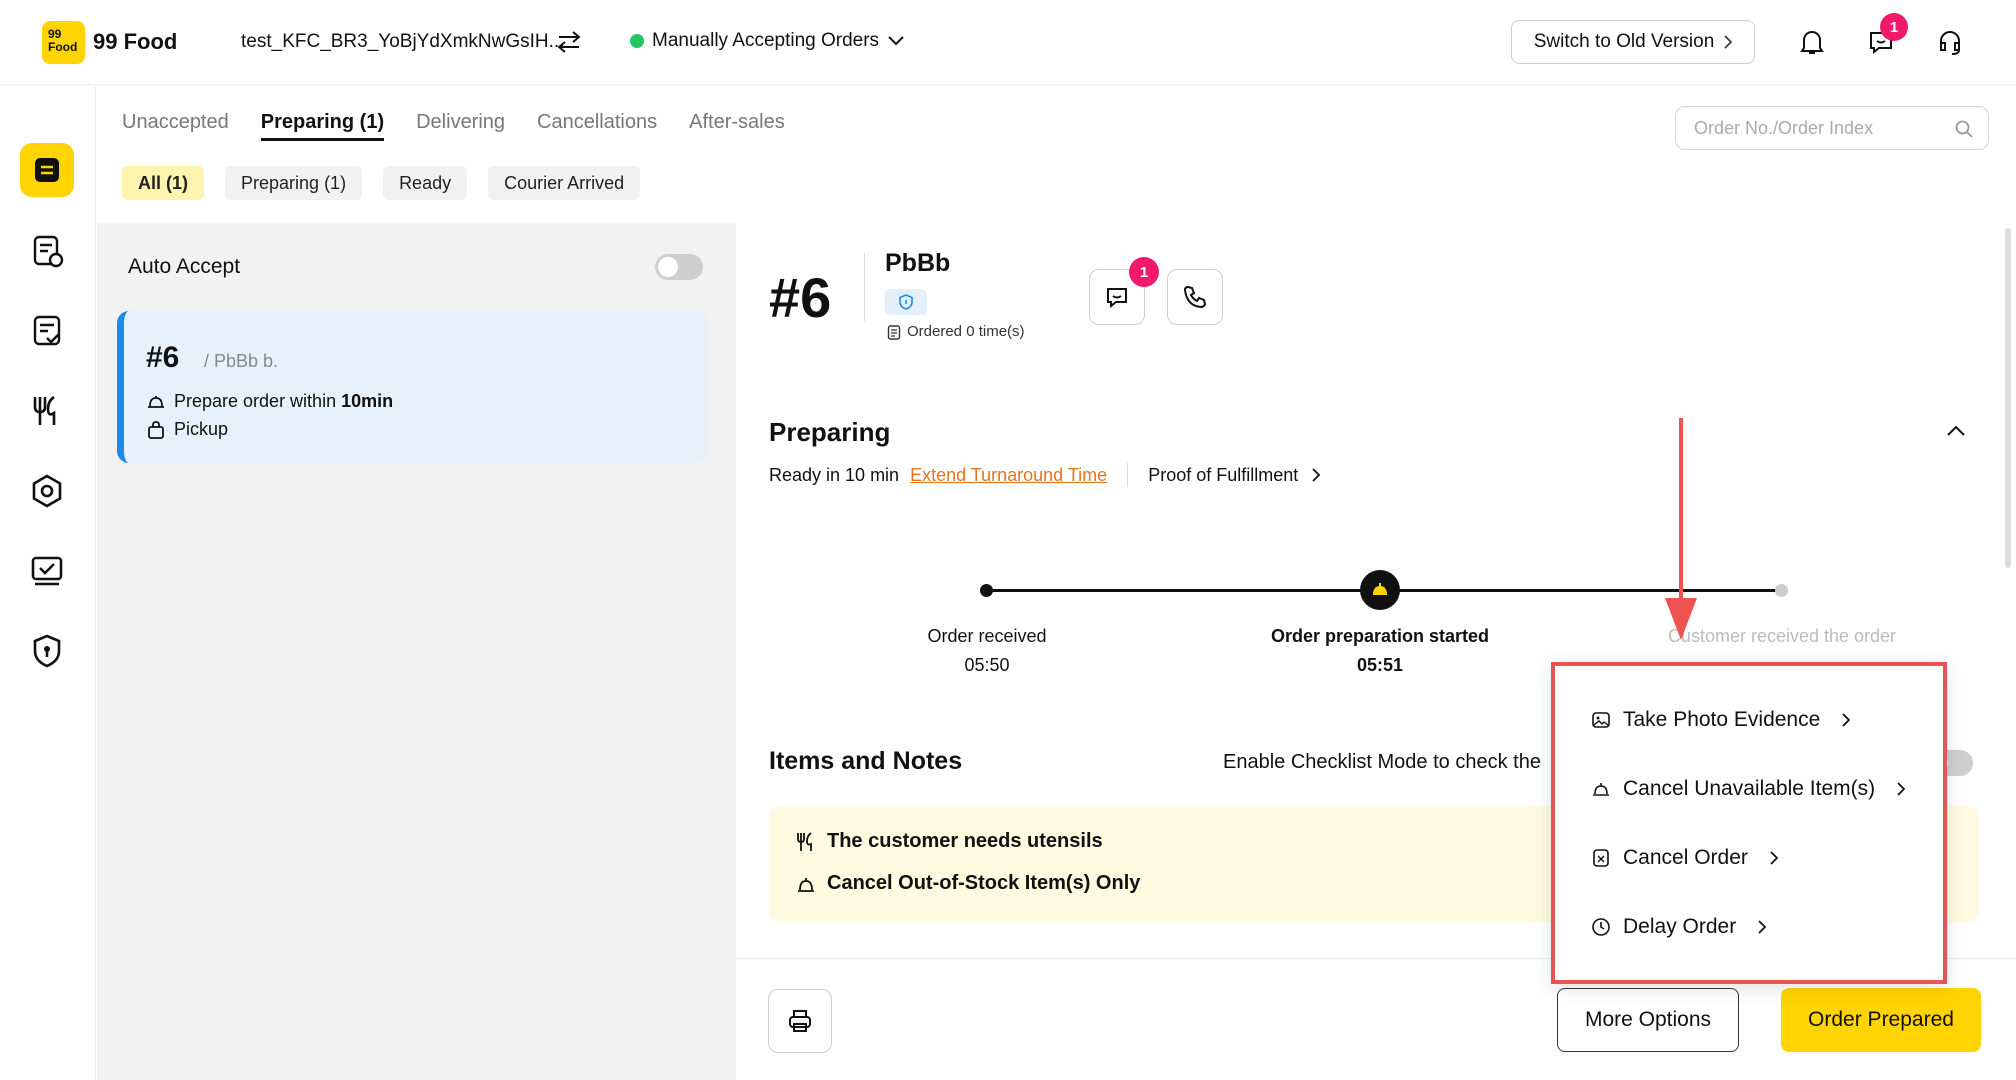 The image size is (2016, 1080). I want to click on note-cancel-out-of-stock: Cancel Out-of-Stock Item(s) Only, so click(967, 883).